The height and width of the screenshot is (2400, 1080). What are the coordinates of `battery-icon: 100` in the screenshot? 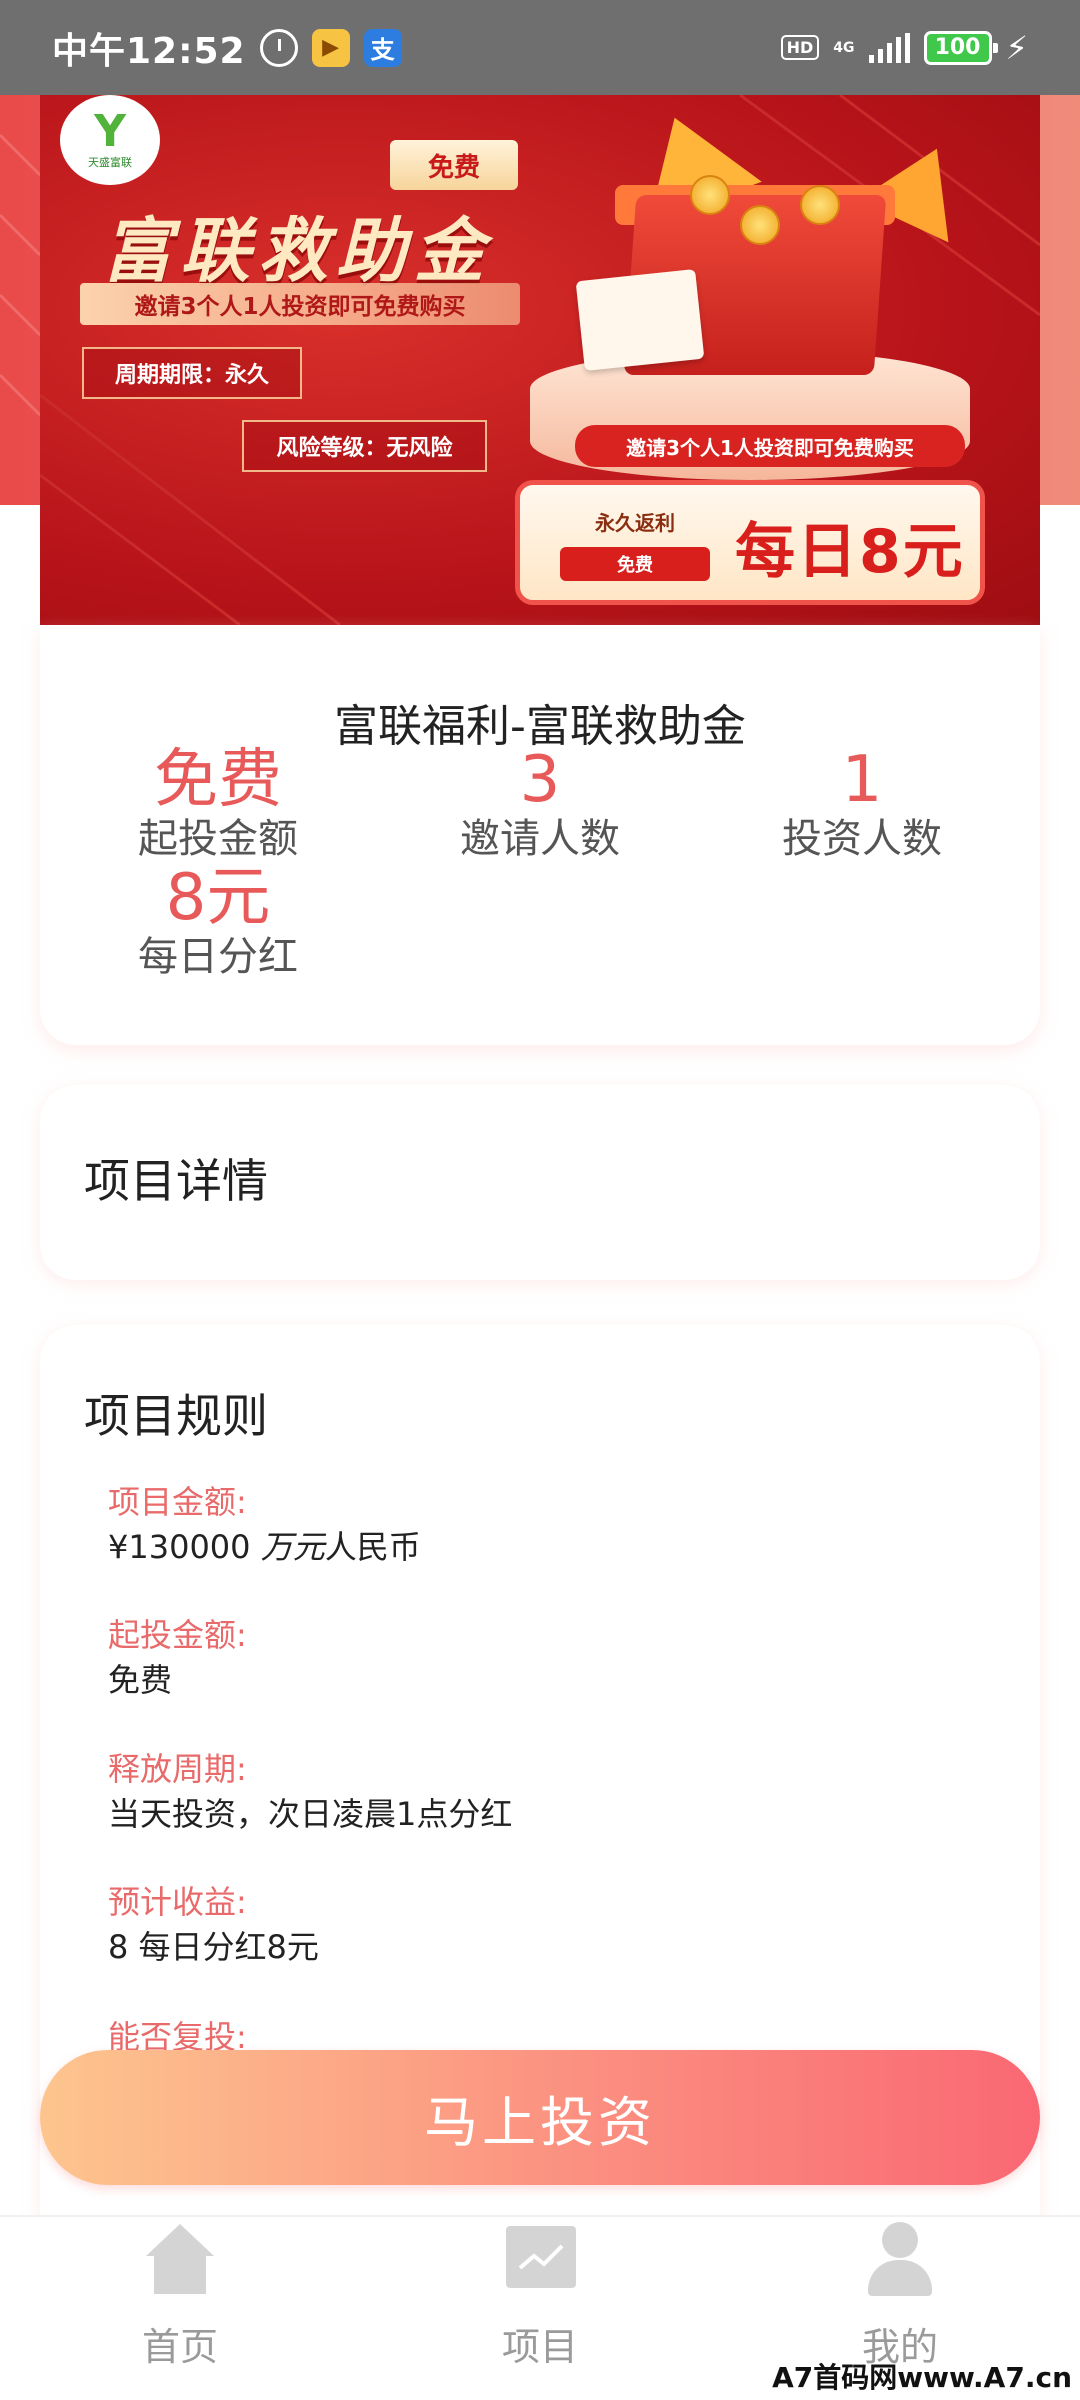 It's located at (960, 47).